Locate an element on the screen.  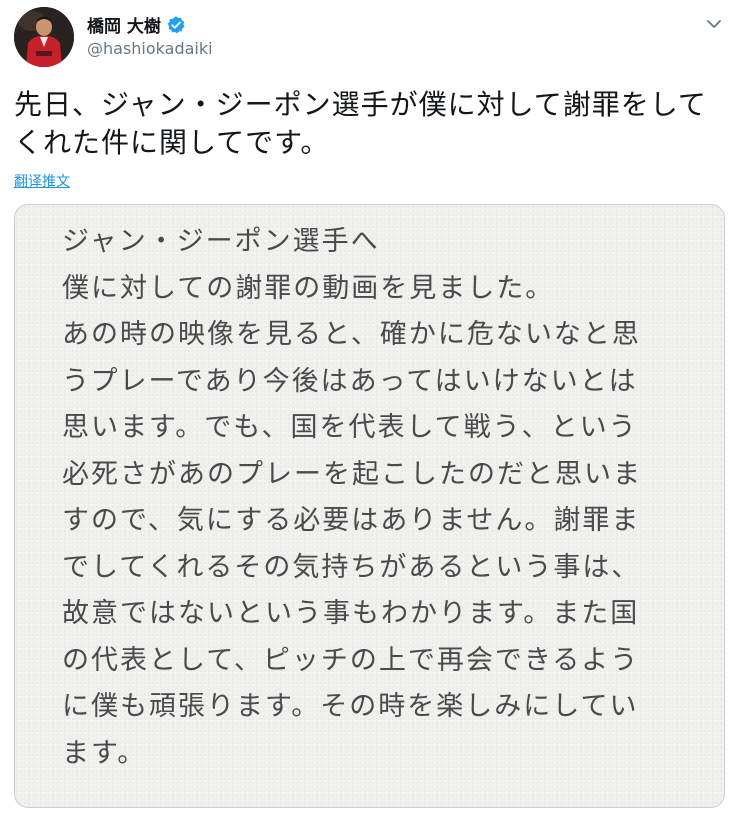
translate-tweet-link: 翻译推文 is located at coordinates (42, 181).